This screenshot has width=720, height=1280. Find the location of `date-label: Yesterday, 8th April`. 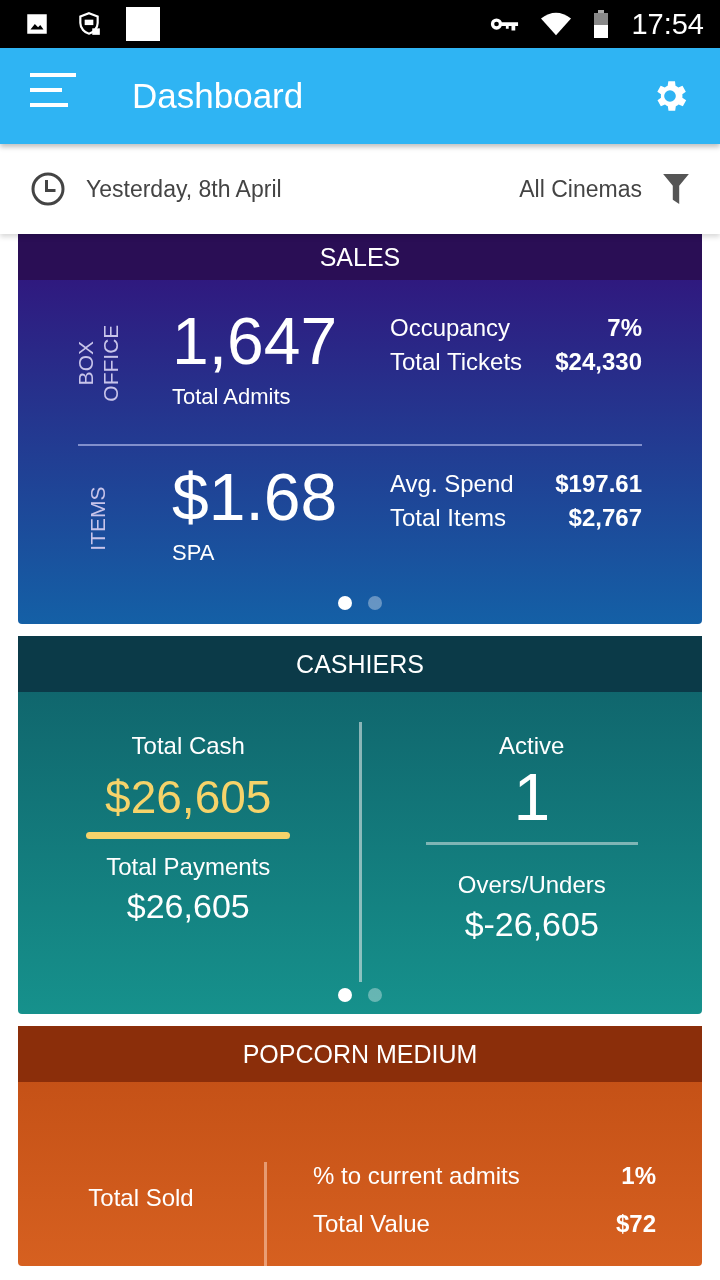

date-label: Yesterday, 8th April is located at coordinates (303, 189).